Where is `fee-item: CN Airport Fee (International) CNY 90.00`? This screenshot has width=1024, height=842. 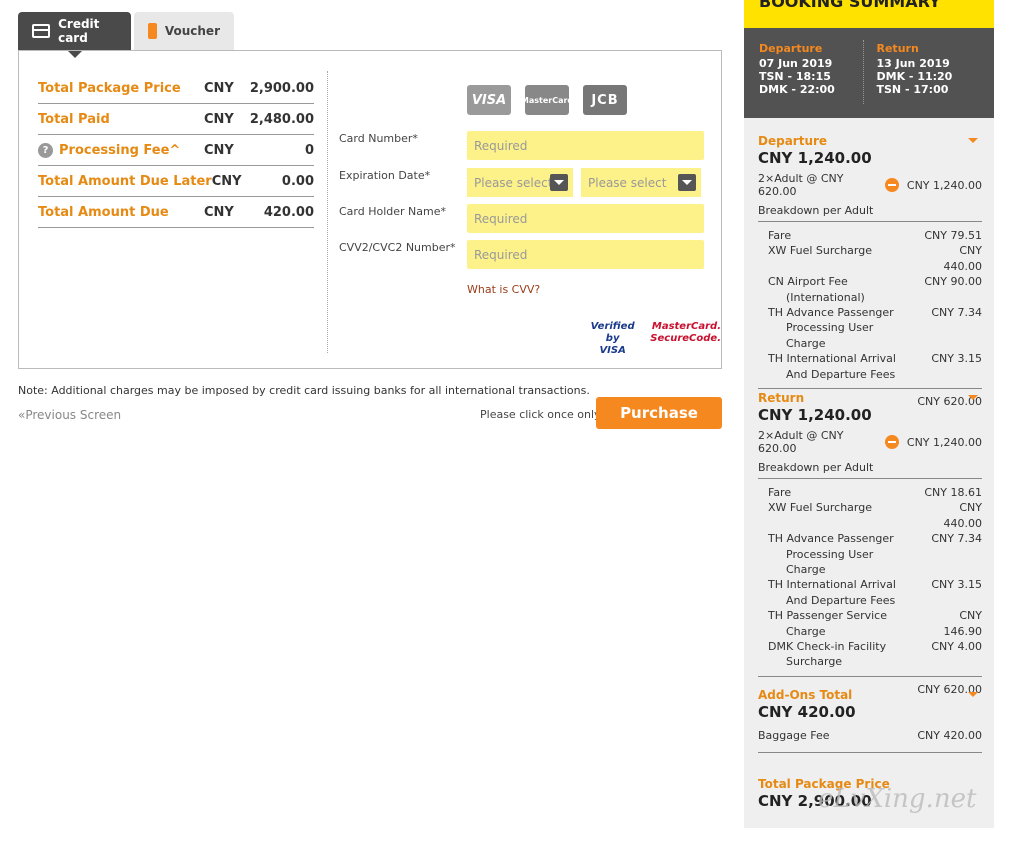 fee-item: CN Airport Fee (International) CNY 90.00 is located at coordinates (875, 289).